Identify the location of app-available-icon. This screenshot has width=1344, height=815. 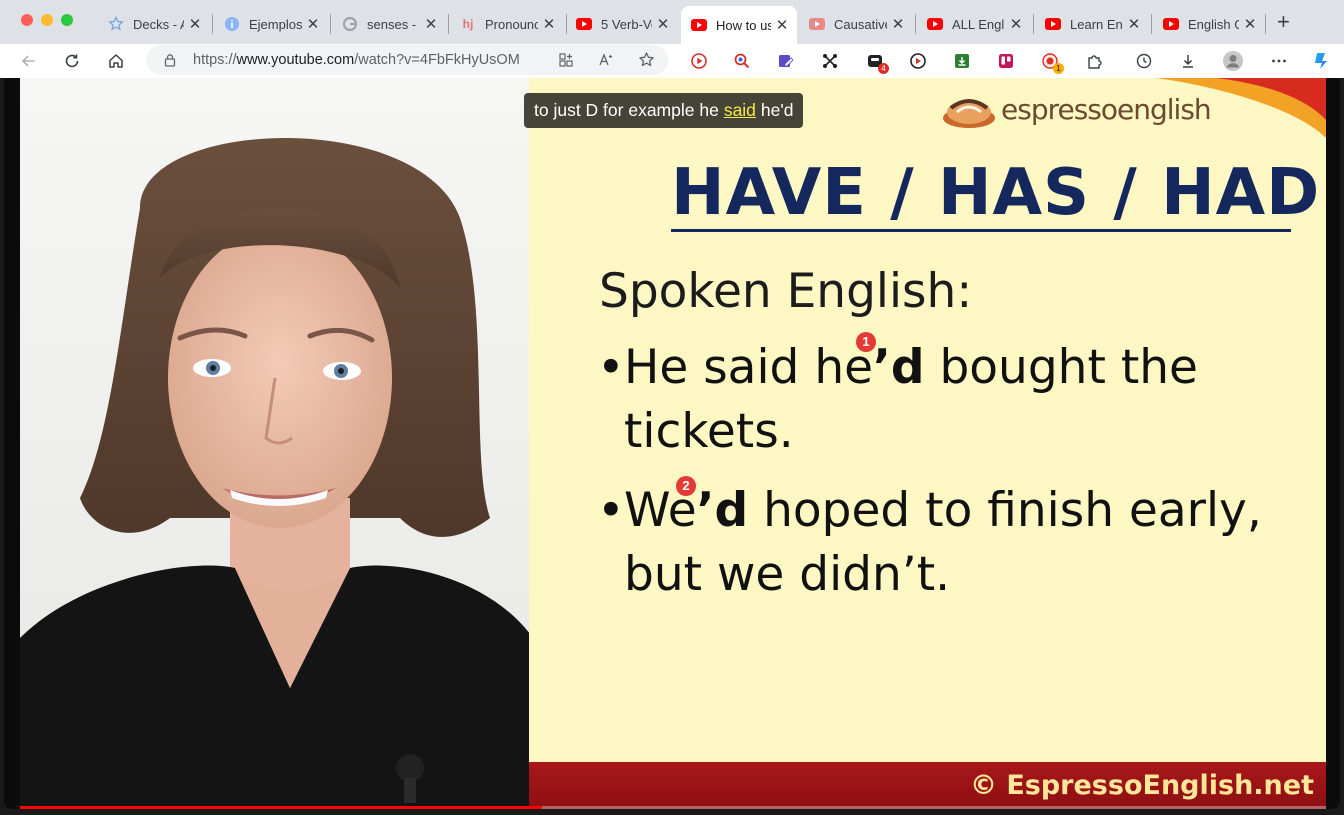
(566, 60).